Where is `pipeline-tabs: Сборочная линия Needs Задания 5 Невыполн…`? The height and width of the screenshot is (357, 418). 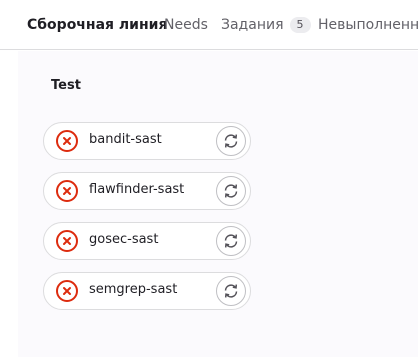
pipeline-tabs: Сборочная линия Needs Задания 5 Невыполн… is located at coordinates (209, 25).